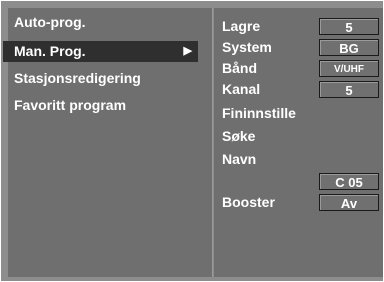 This screenshot has height=282, width=384. I want to click on lagre-label: Lagre, so click(241, 26).